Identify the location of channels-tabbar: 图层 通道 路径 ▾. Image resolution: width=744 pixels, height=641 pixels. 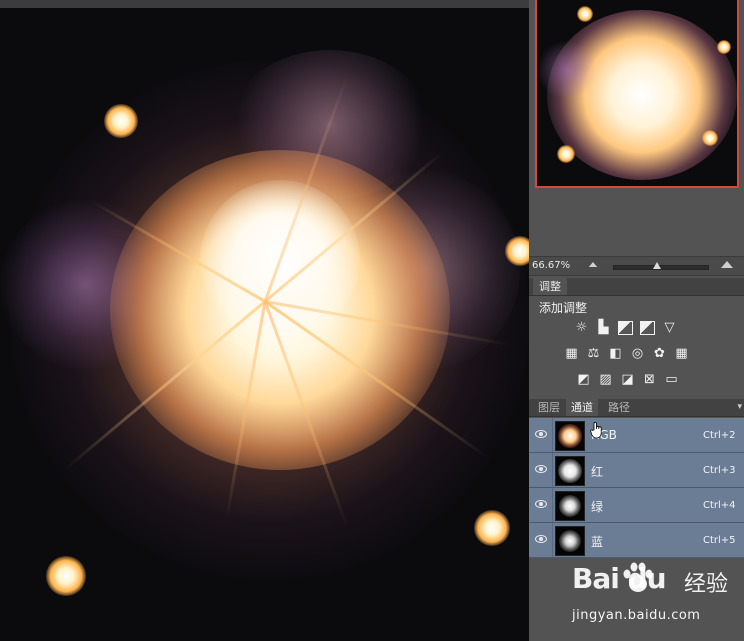
(636, 408).